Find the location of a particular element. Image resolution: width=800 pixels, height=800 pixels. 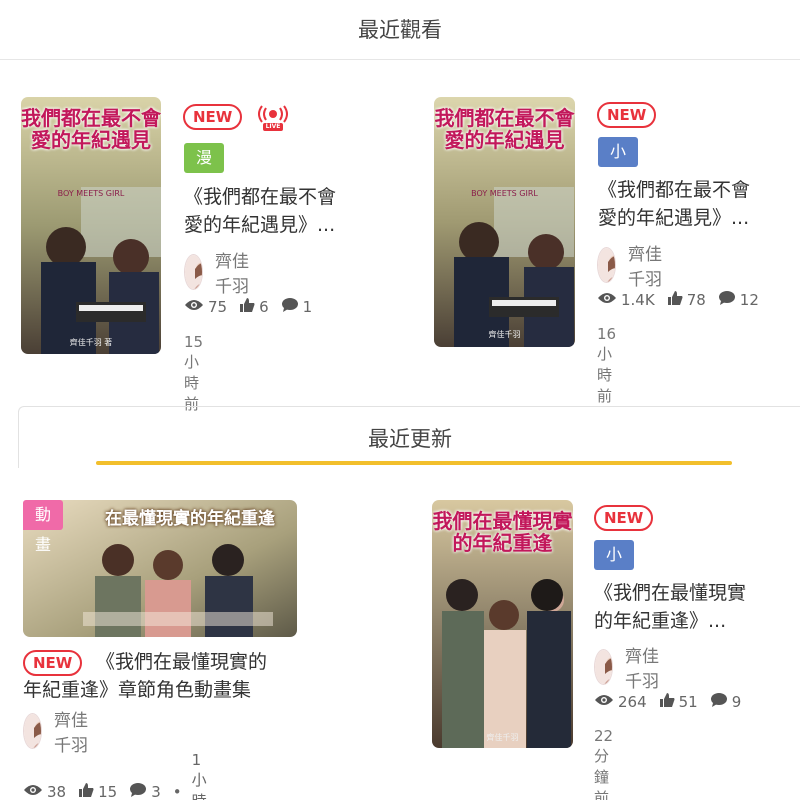

time-ago: 16 小時前 is located at coordinates (607, 365).